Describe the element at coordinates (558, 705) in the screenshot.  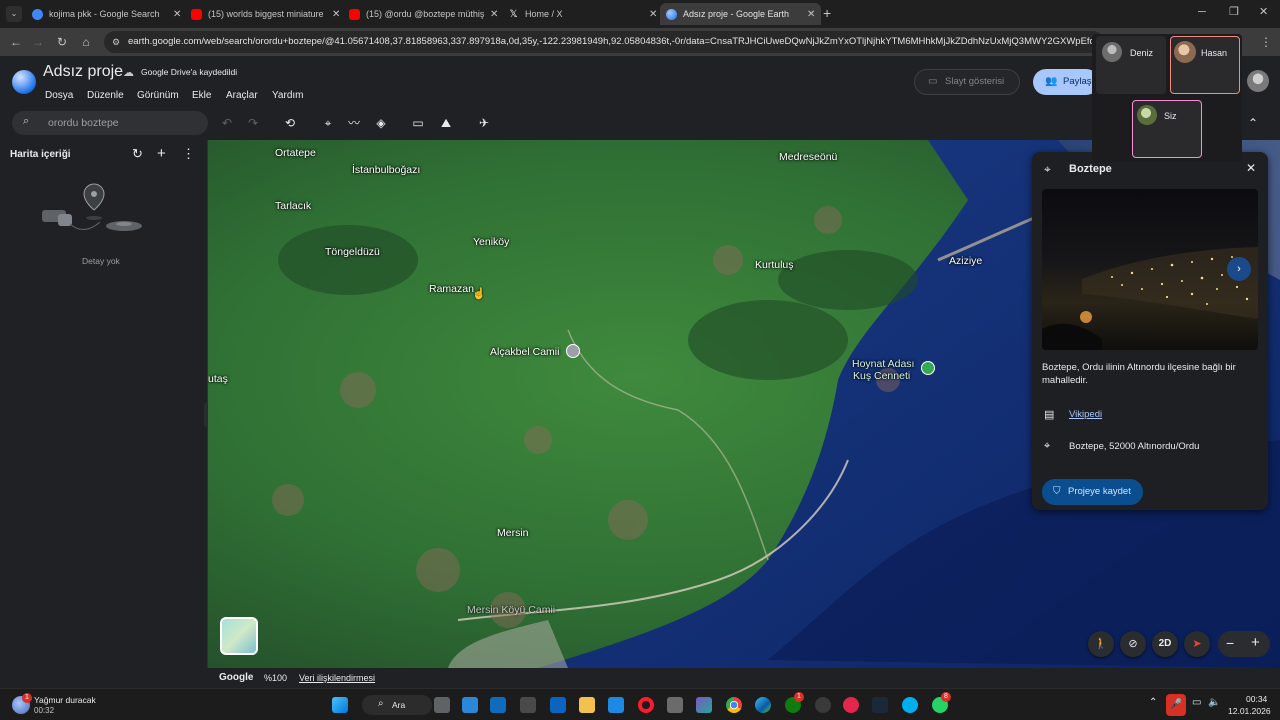
I see `outlook-icon` at that location.